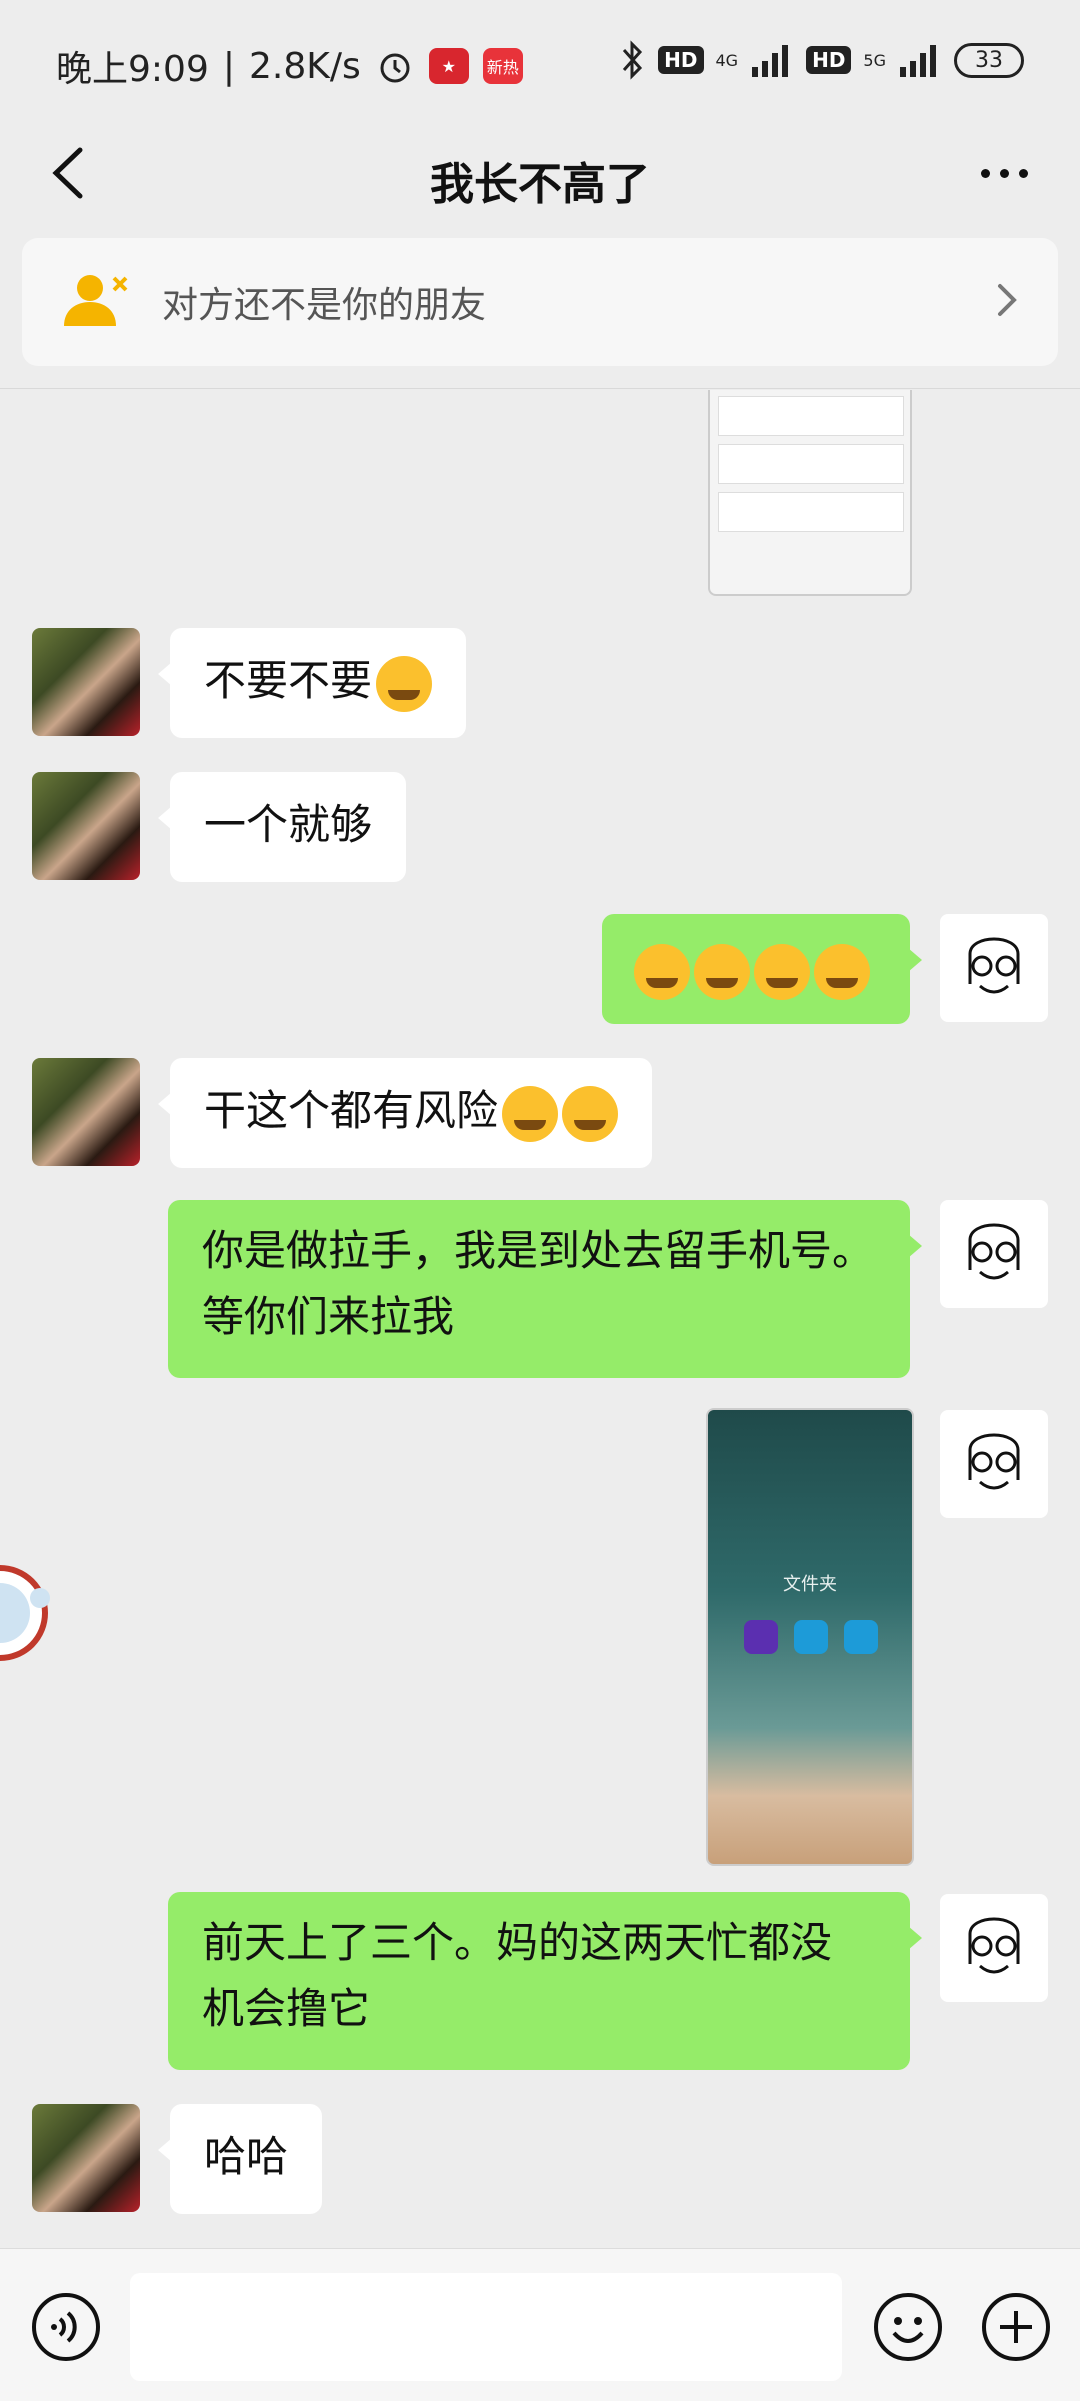  I want to click on chat-header: 我长不高了, so click(540, 175).